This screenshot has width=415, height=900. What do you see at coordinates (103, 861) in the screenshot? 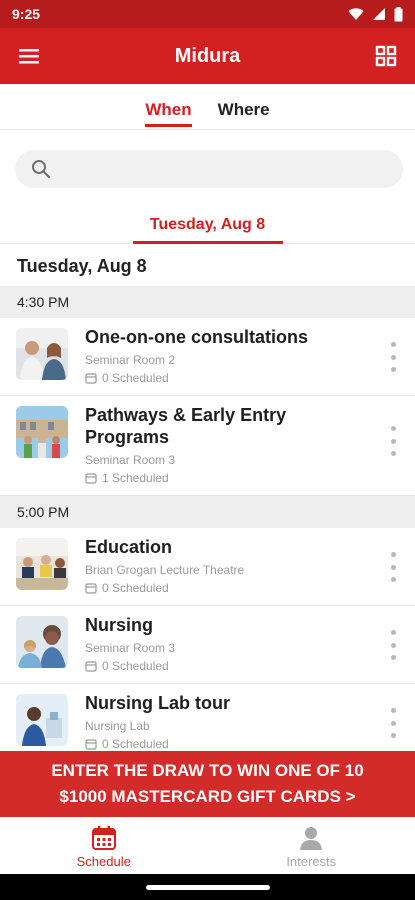
I see `nav-schedule-label: Schedule` at bounding box center [103, 861].